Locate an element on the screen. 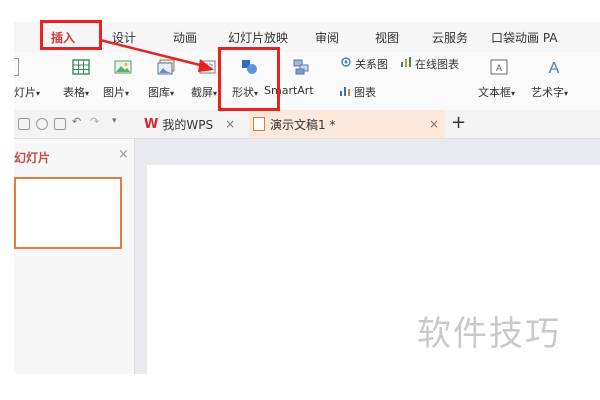 Image resolution: width=600 pixels, height=400 pixels. menu-review: 审阅 is located at coordinates (327, 37).